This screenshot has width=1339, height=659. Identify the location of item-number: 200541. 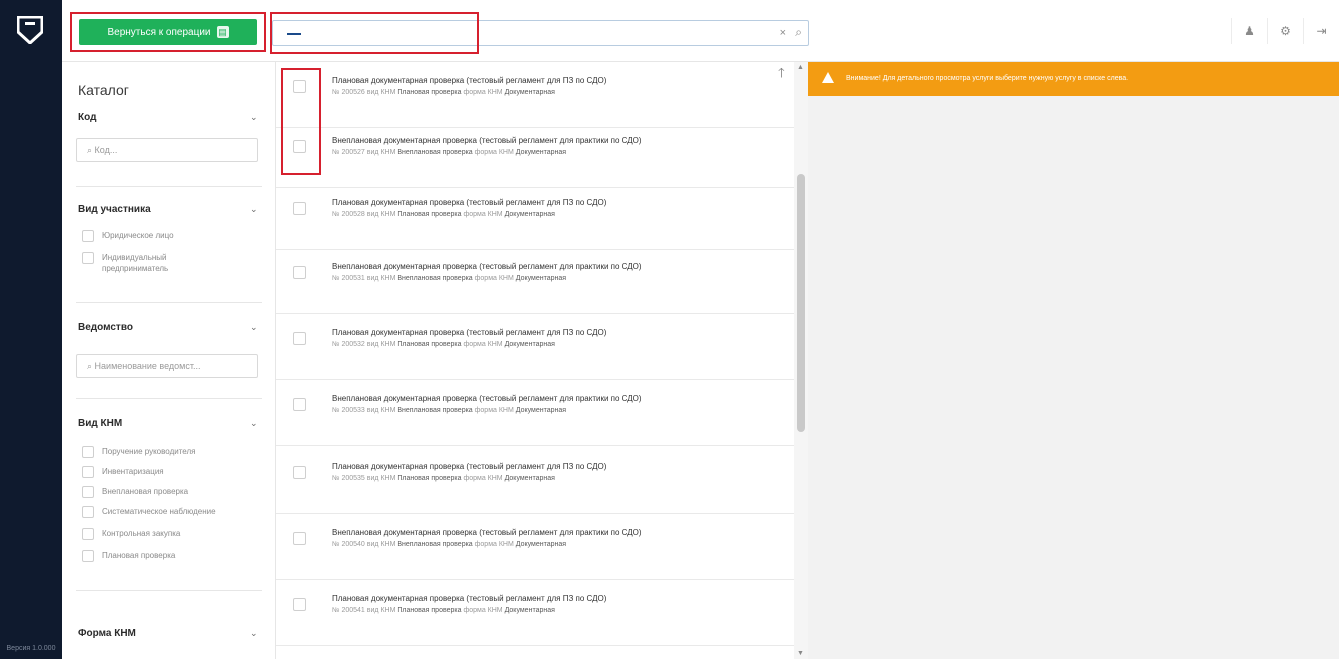
(353, 610).